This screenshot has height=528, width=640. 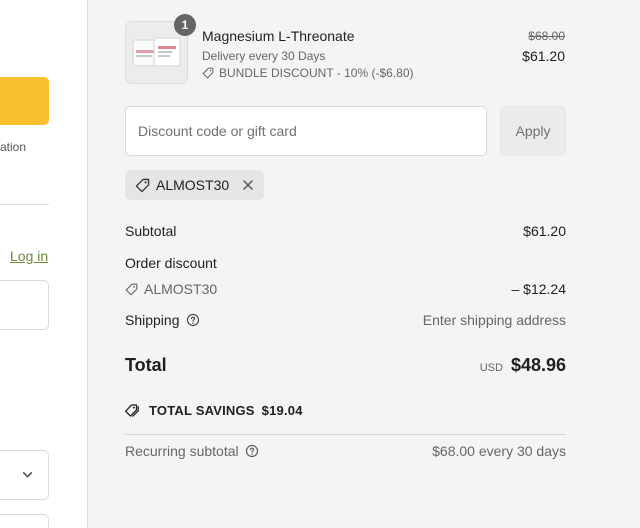 I want to click on total-savings-value: $19.04, so click(x=282, y=410).